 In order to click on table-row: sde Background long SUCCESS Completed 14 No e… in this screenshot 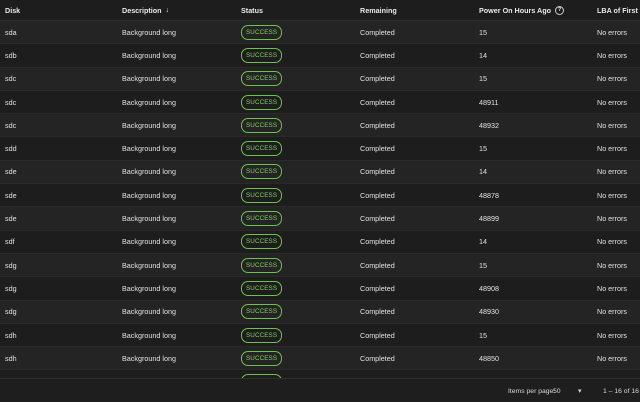, I will do `click(320, 172)`.